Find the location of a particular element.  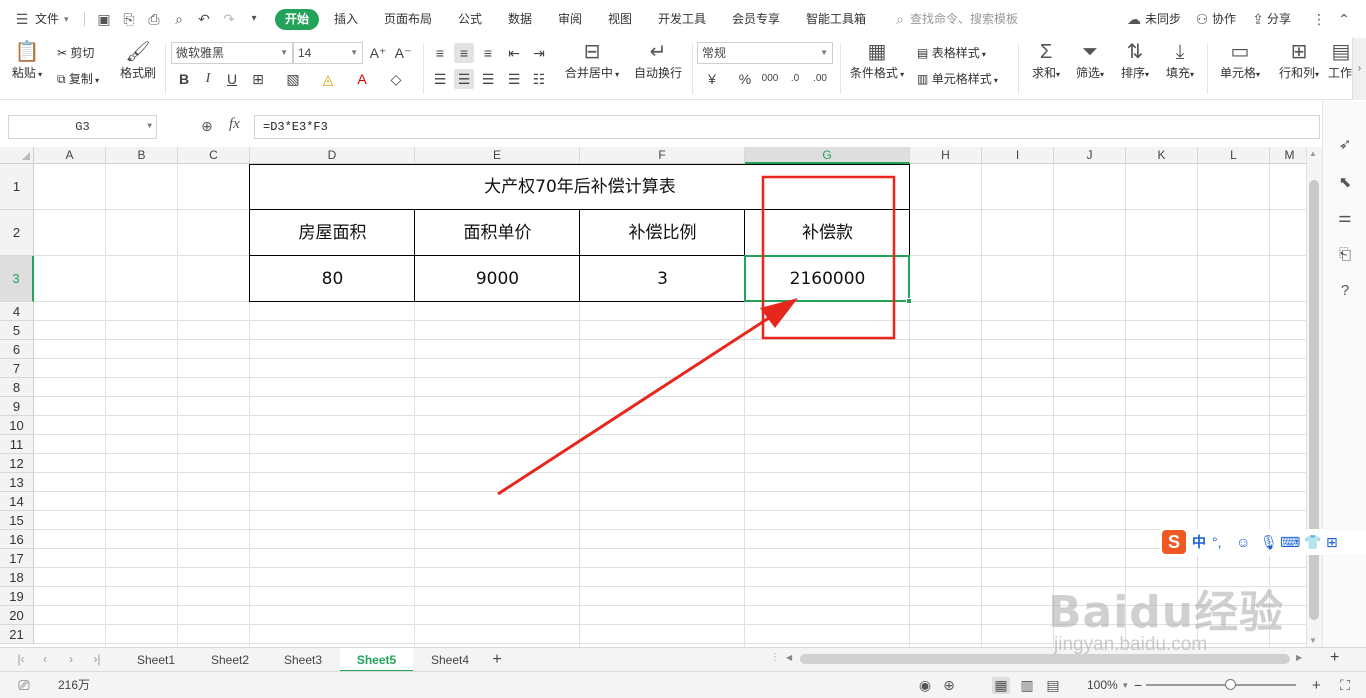

backup-icon: ⎗ is located at coordinates (1345, 255).